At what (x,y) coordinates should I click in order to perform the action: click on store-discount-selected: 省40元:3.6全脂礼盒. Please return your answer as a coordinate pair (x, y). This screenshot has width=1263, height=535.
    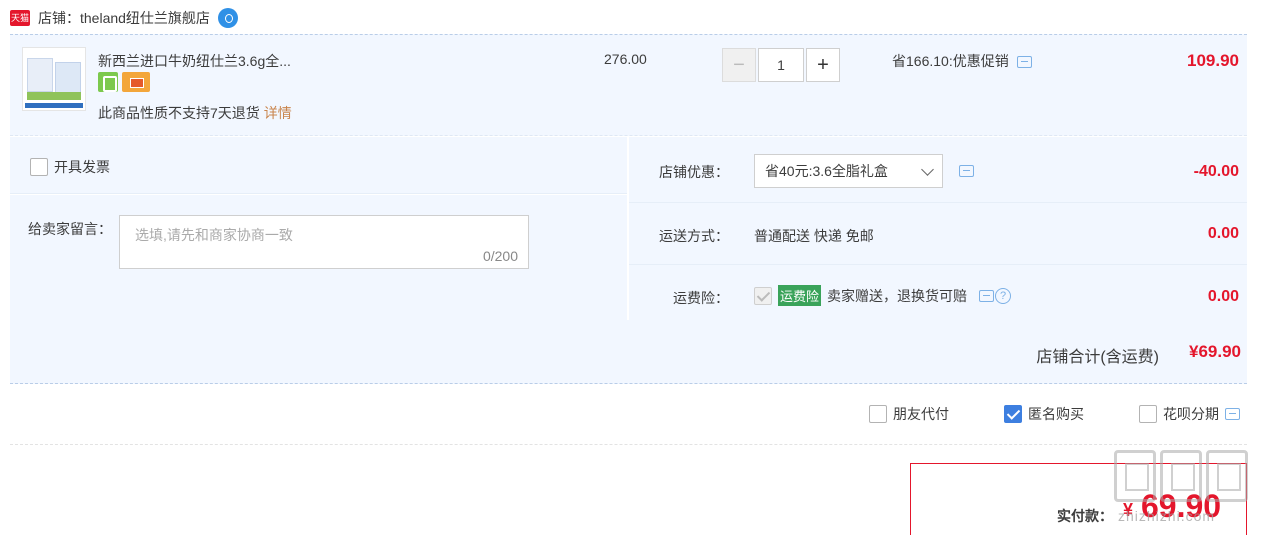
    Looking at the image, I should click on (826, 171).